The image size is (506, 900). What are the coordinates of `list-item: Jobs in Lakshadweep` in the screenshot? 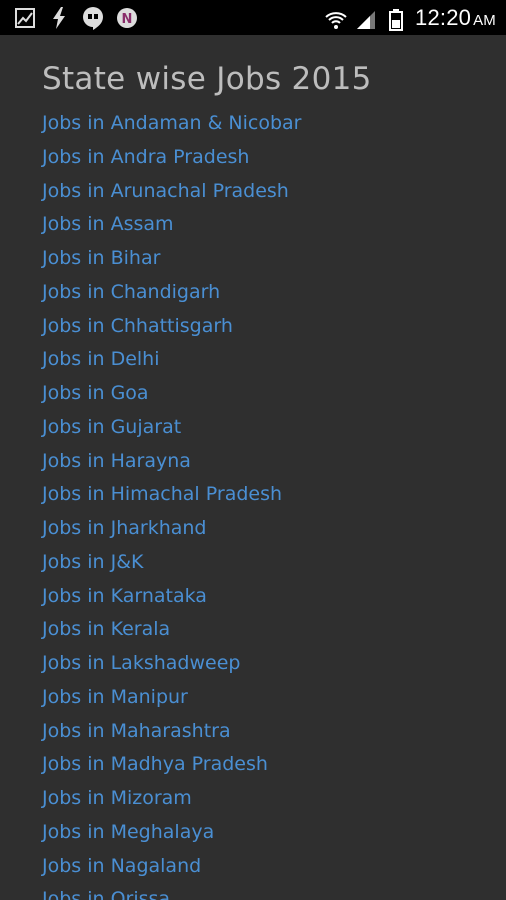 It's located at (172, 664).